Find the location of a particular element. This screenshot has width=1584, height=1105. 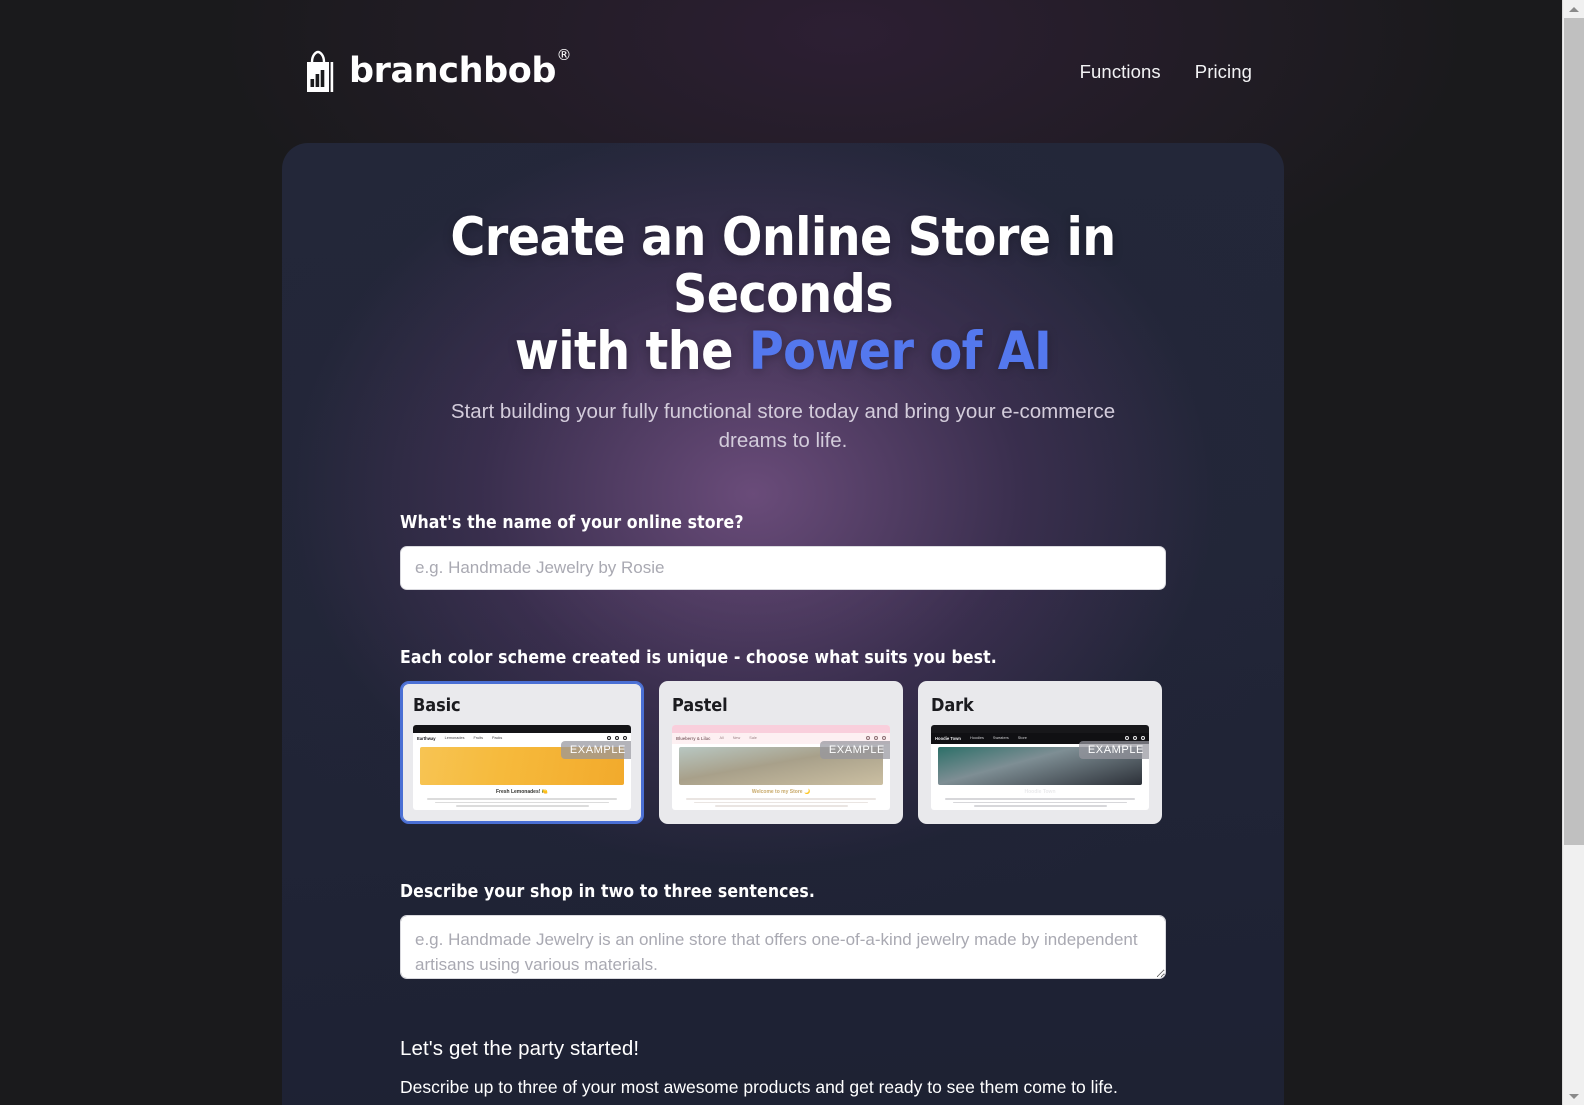

preview-nav-item: Store is located at coordinates (1022, 738).